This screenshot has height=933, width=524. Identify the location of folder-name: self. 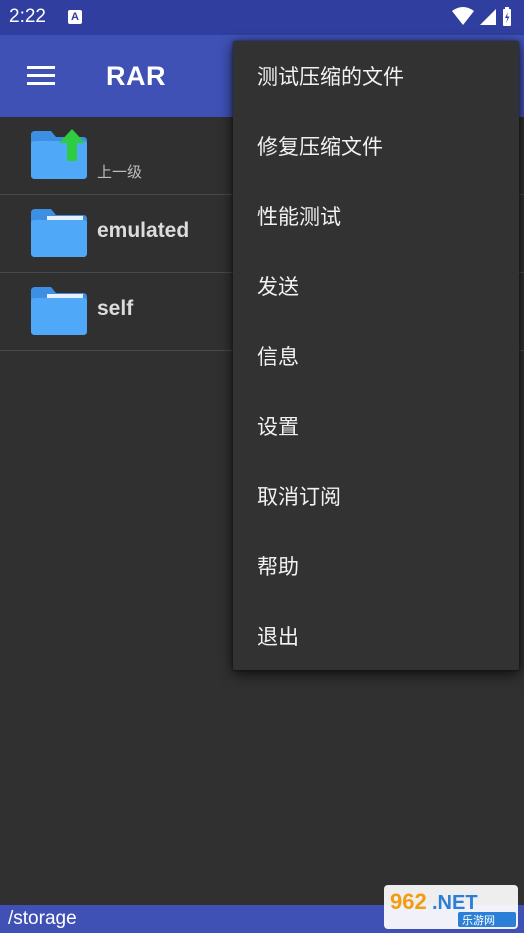
(115, 308).